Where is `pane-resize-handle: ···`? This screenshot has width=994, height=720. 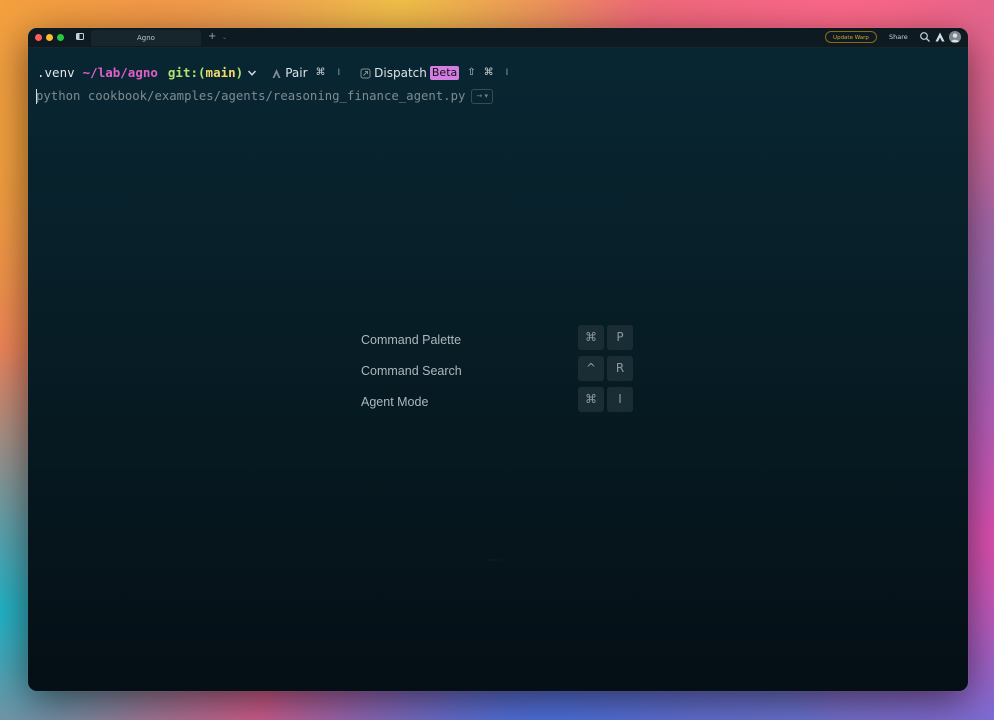 pane-resize-handle: ··· is located at coordinates (495, 560).